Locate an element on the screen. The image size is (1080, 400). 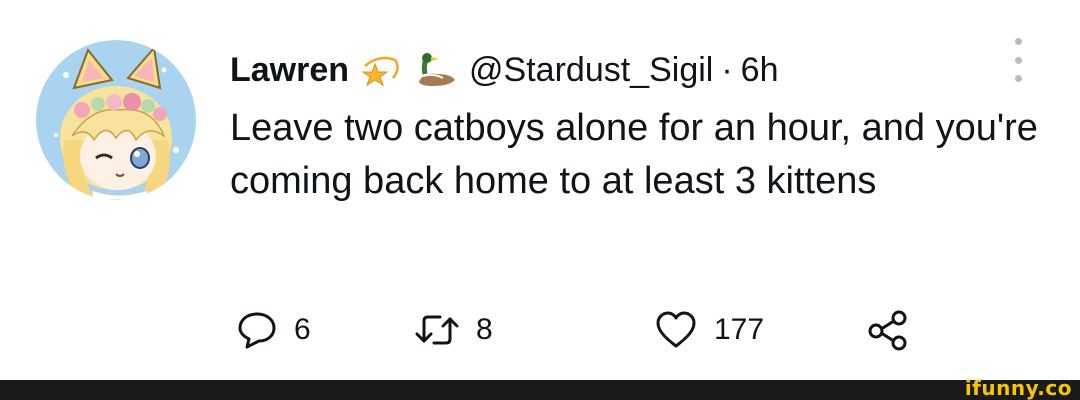
avatar is located at coordinates (116, 120).